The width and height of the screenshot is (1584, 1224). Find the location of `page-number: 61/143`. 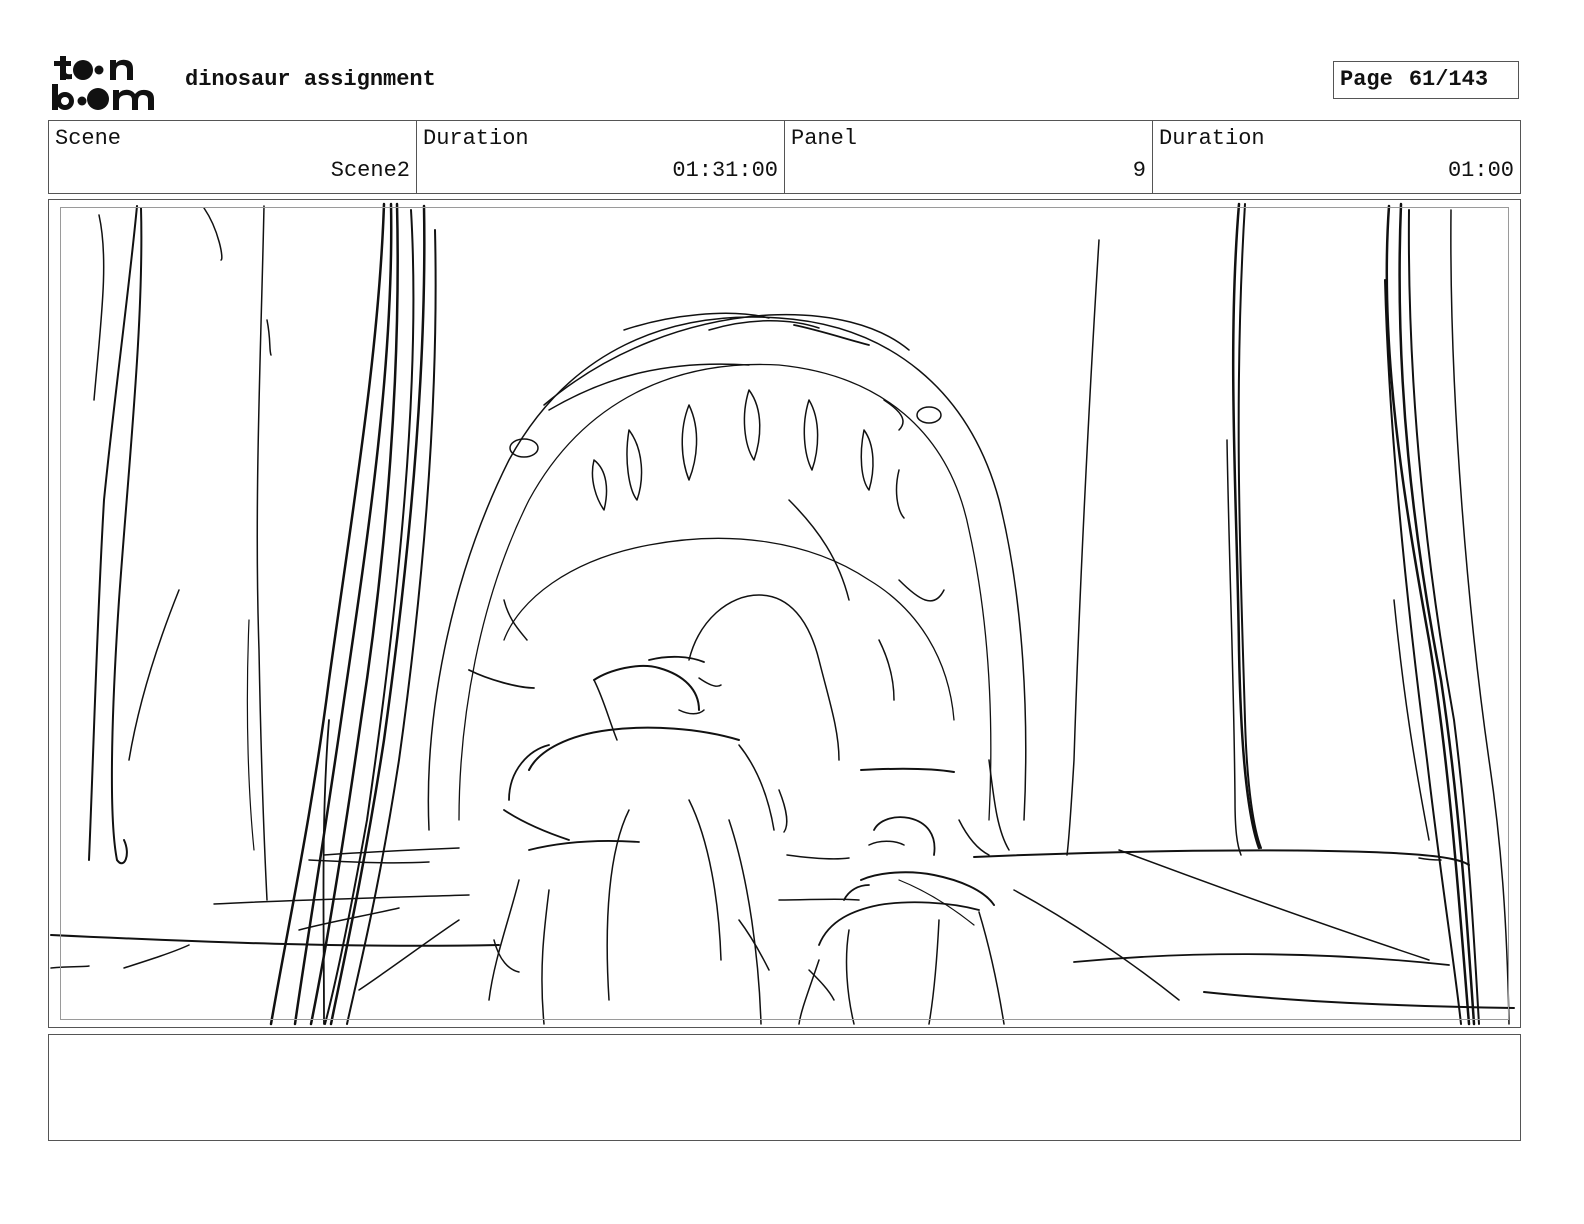

page-number: 61/143 is located at coordinates (1448, 79).